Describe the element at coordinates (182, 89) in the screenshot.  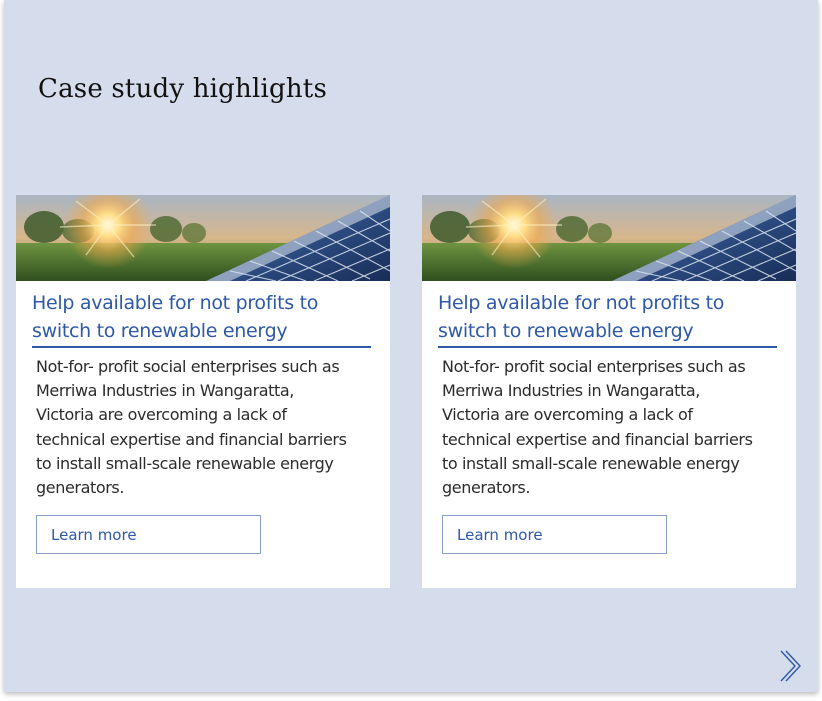
I see `section-title: Case study highlights` at that location.